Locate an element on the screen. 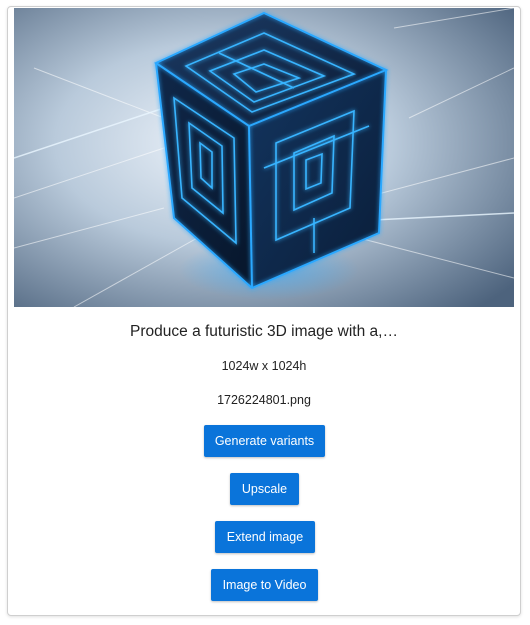 The image size is (530, 625). image-dimensions: 1024w x 1024h is located at coordinates (264, 366).